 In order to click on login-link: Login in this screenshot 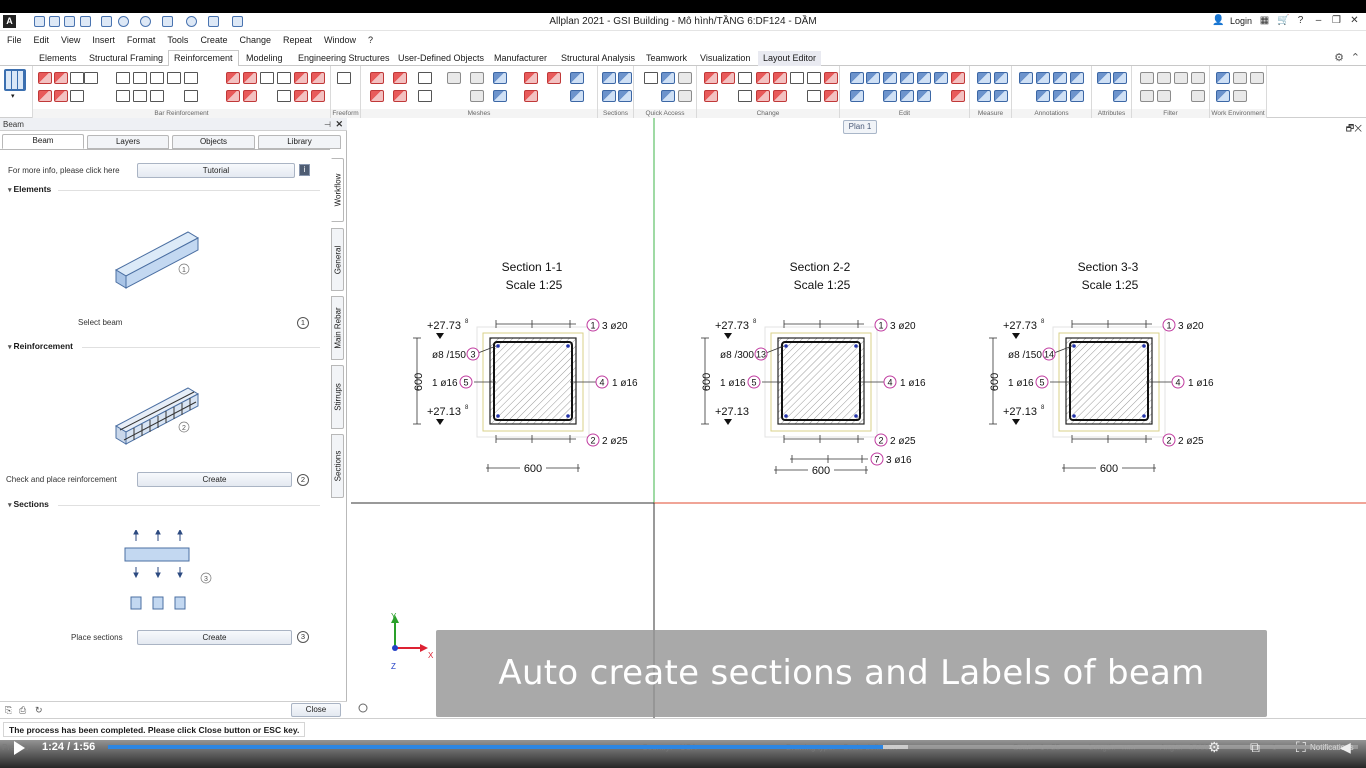, I will do `click(1241, 21)`.